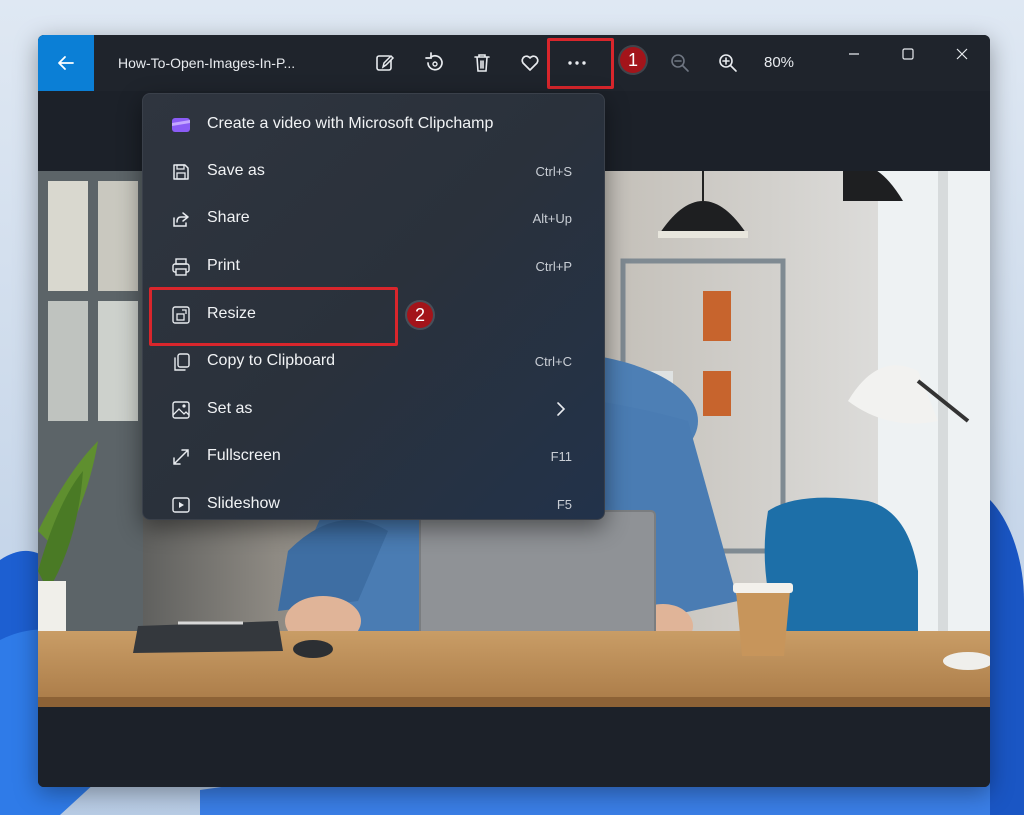 The width and height of the screenshot is (1024, 815). I want to click on minimize-icon, so click(854, 54).